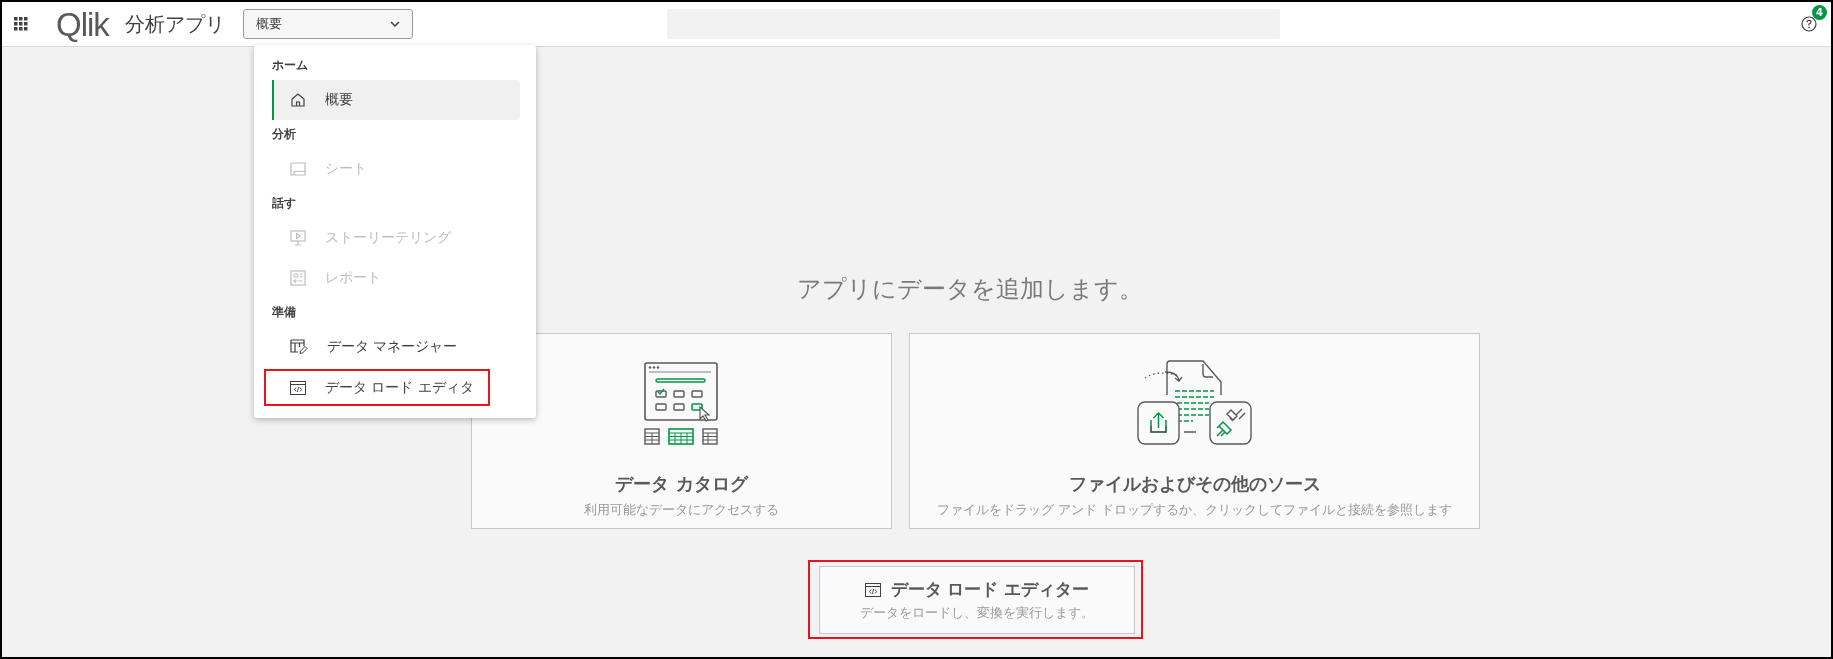 This screenshot has width=1833, height=659. Describe the element at coordinates (298, 169) in the screenshot. I see `sheet-icon` at that location.